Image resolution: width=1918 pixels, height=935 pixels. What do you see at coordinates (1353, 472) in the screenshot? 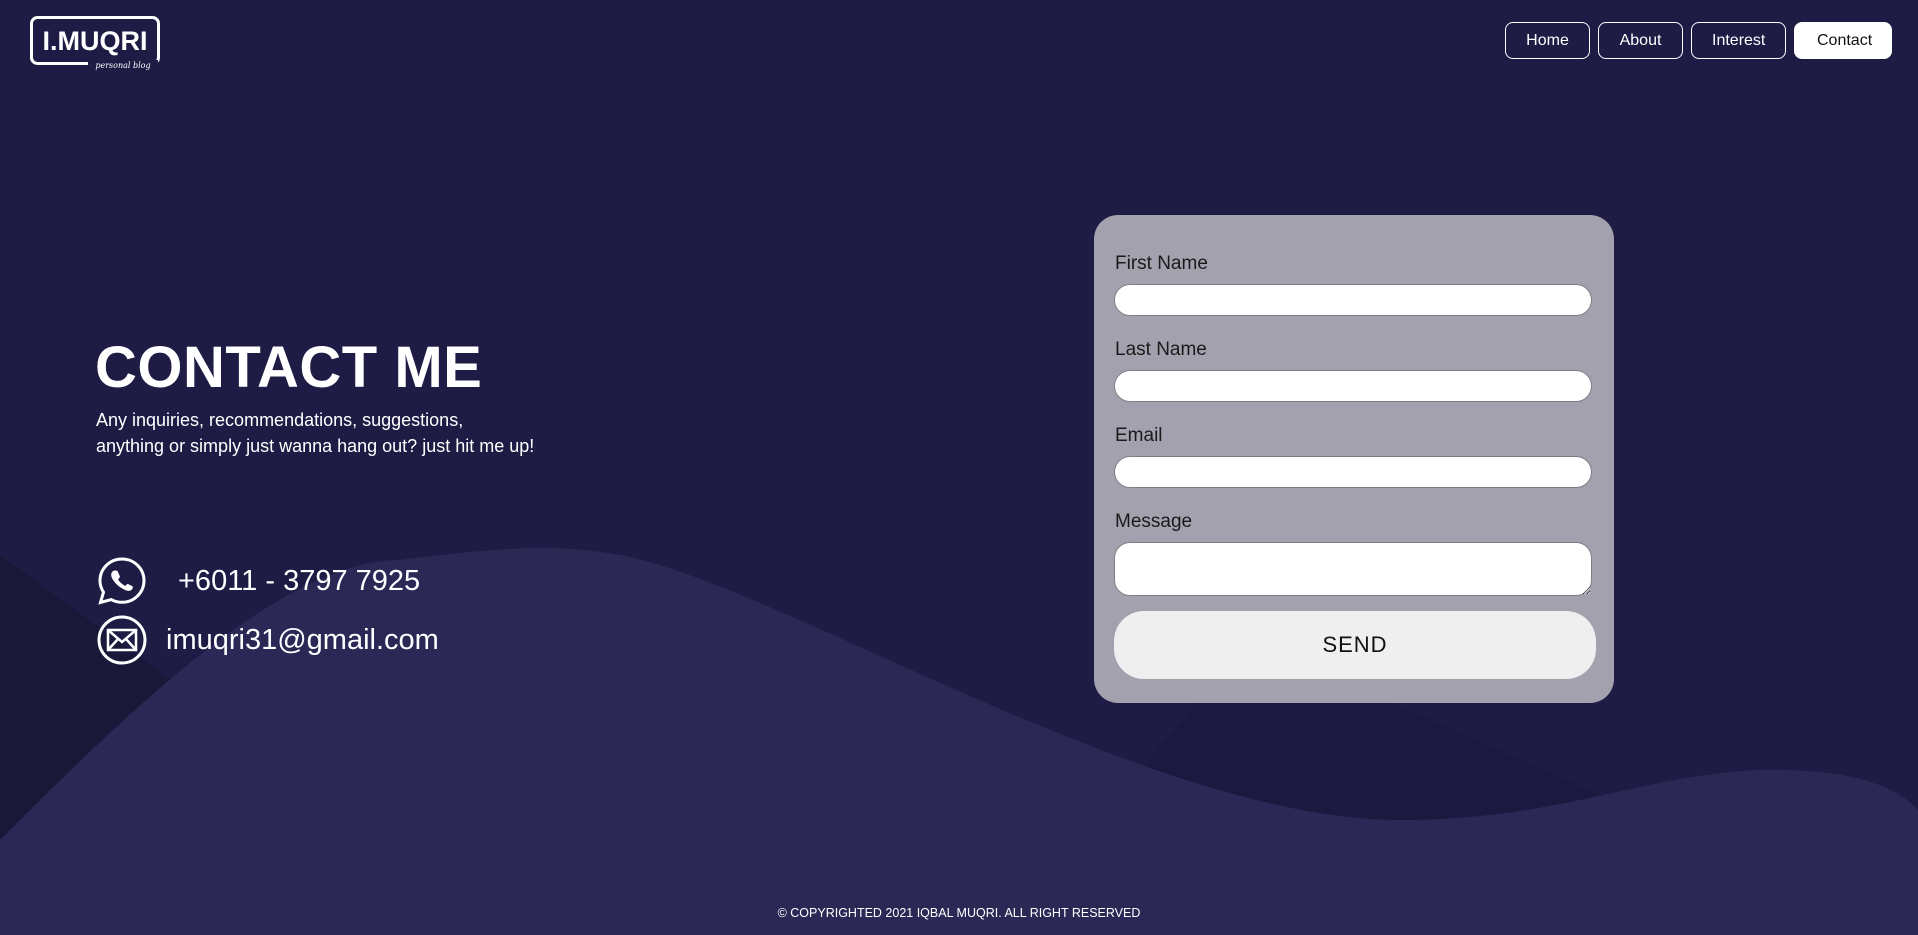
I see `email-field` at bounding box center [1353, 472].